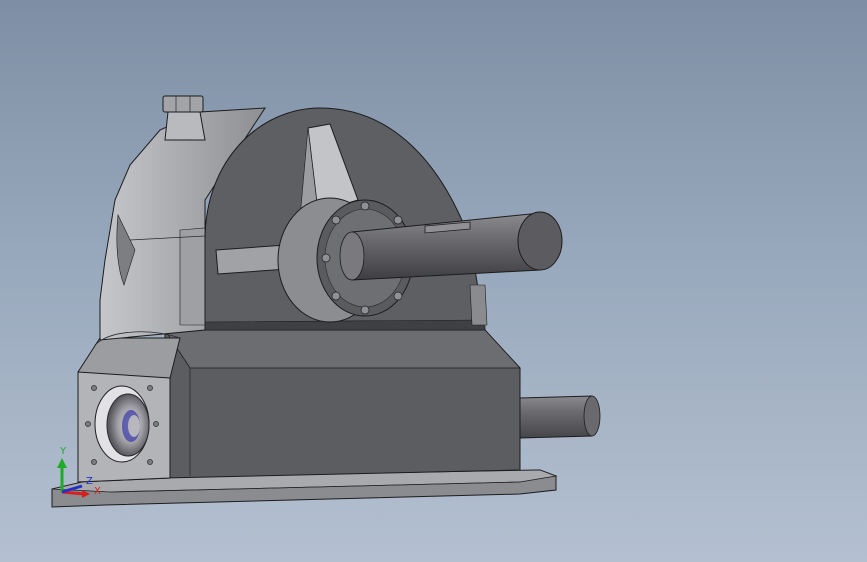  What do you see at coordinates (89, 481) in the screenshot?
I see `z-axis-label: Z` at bounding box center [89, 481].